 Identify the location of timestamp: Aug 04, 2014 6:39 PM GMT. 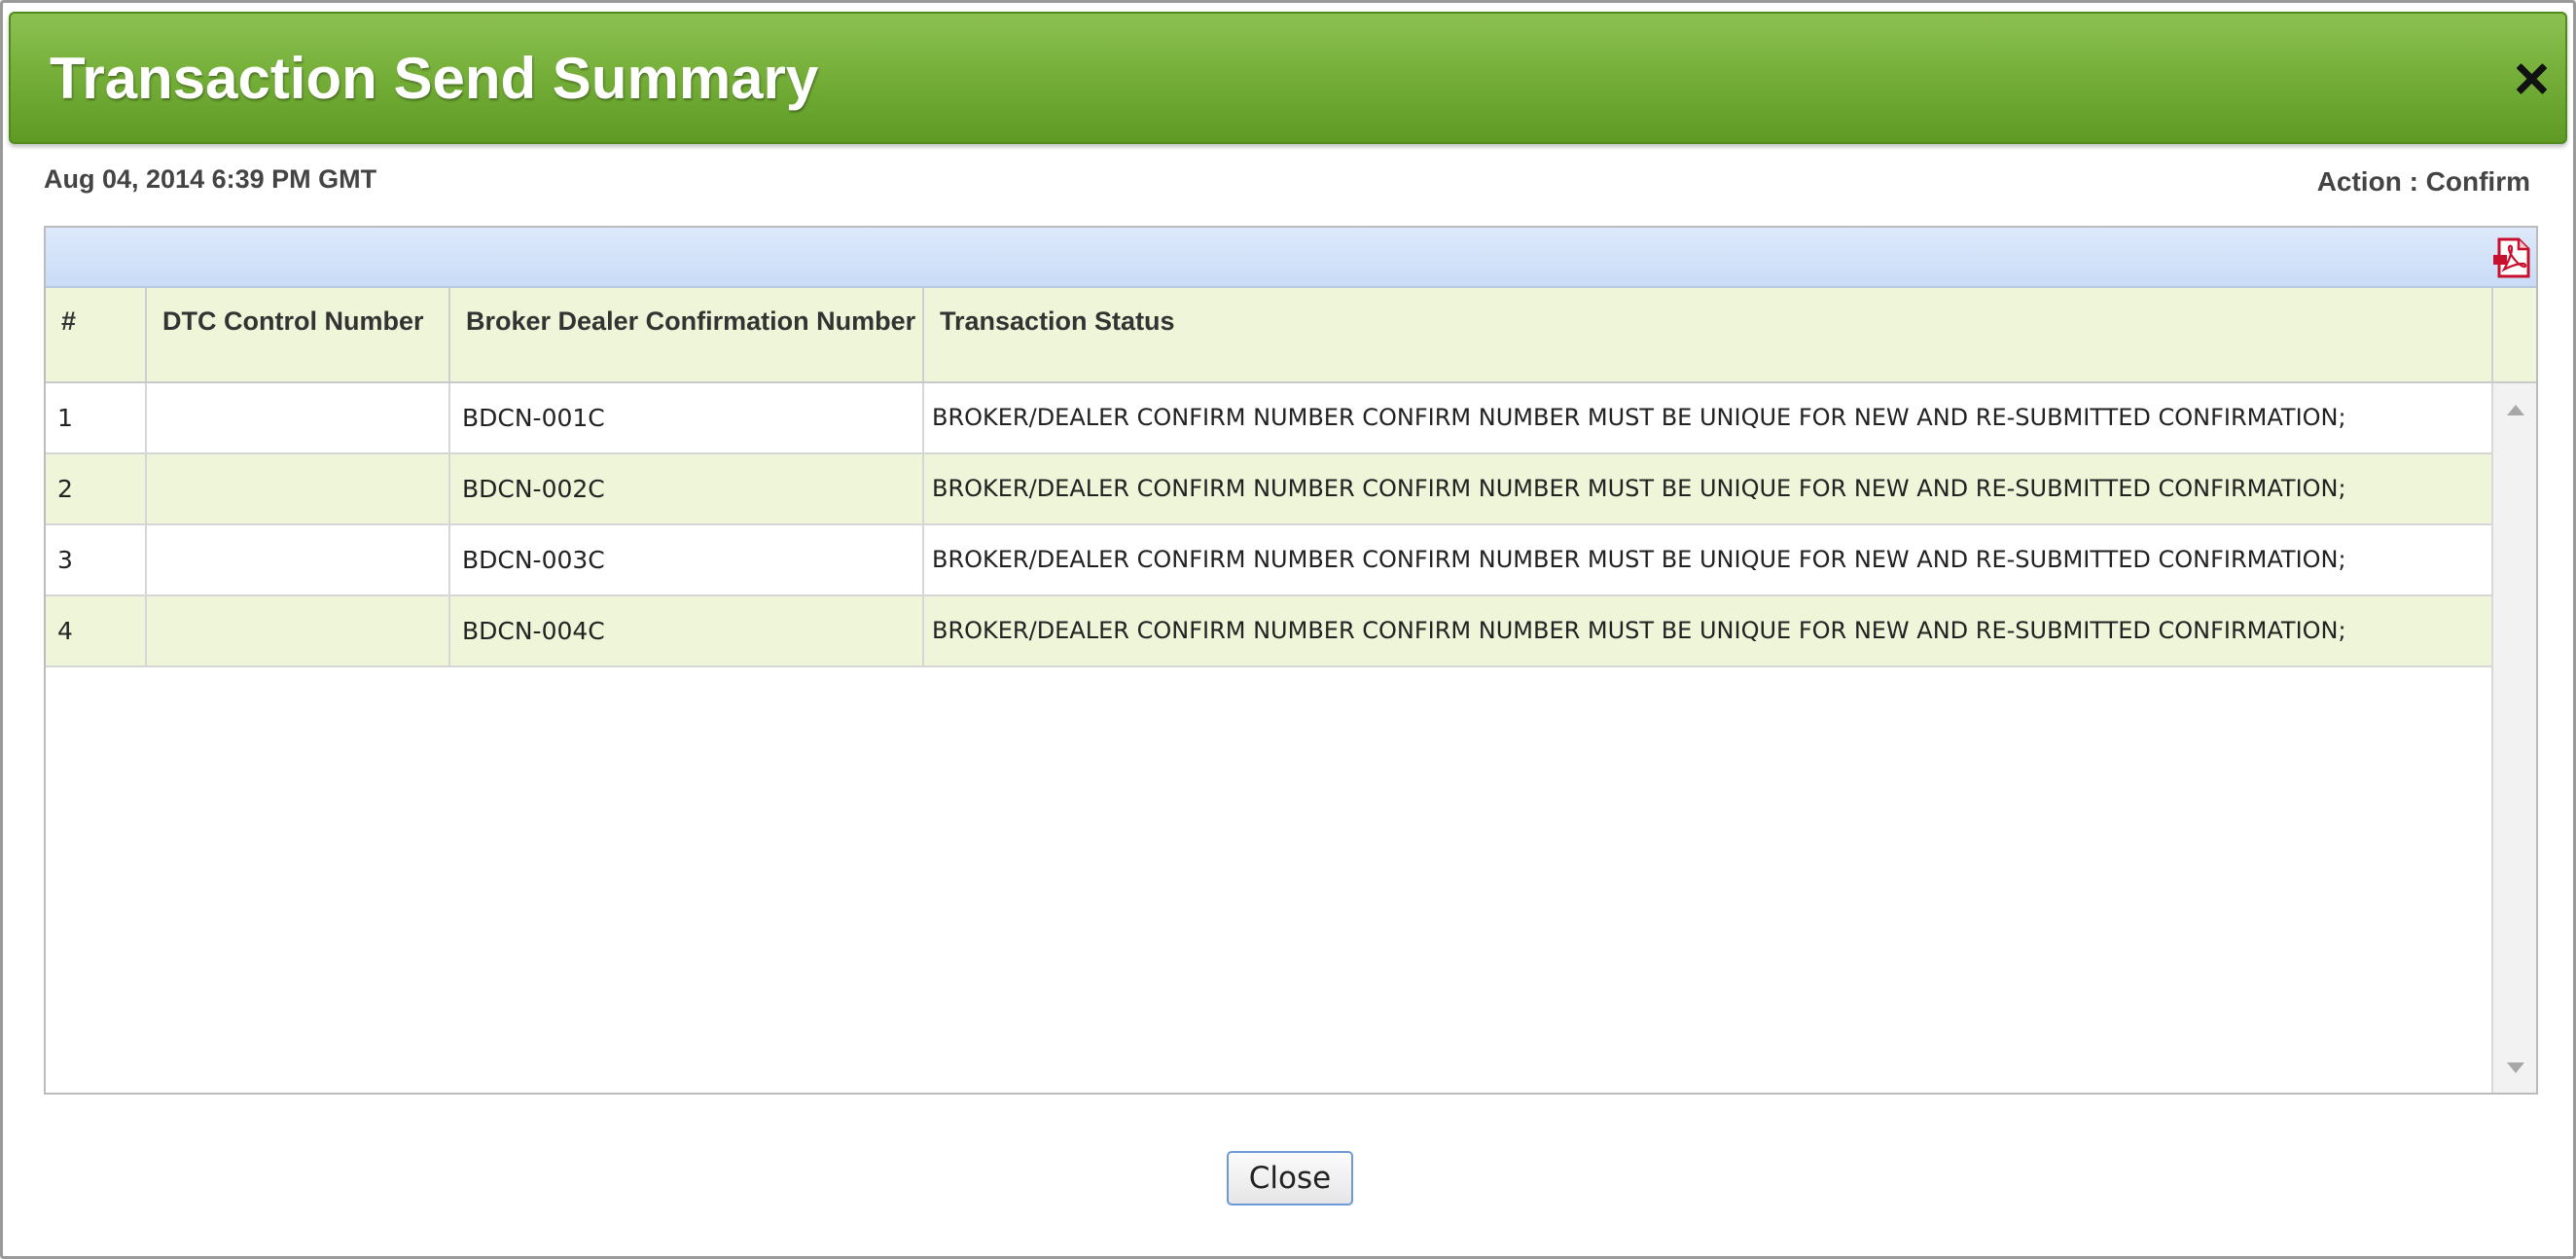
(210, 179).